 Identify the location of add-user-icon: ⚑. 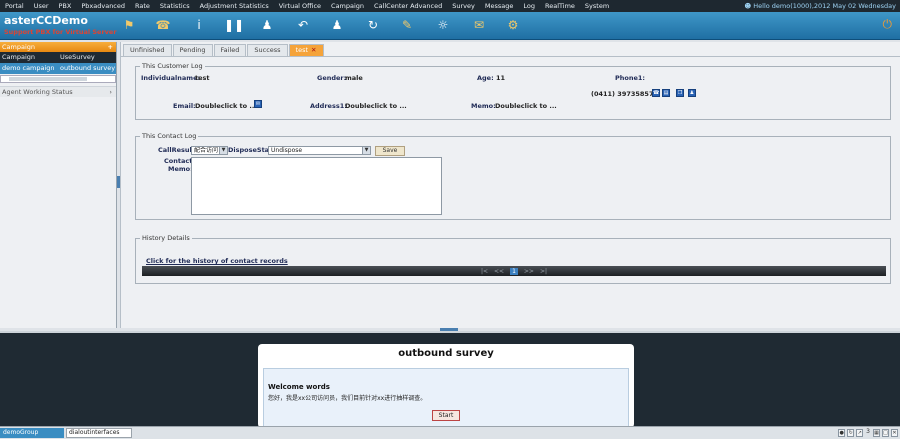
(129, 25).